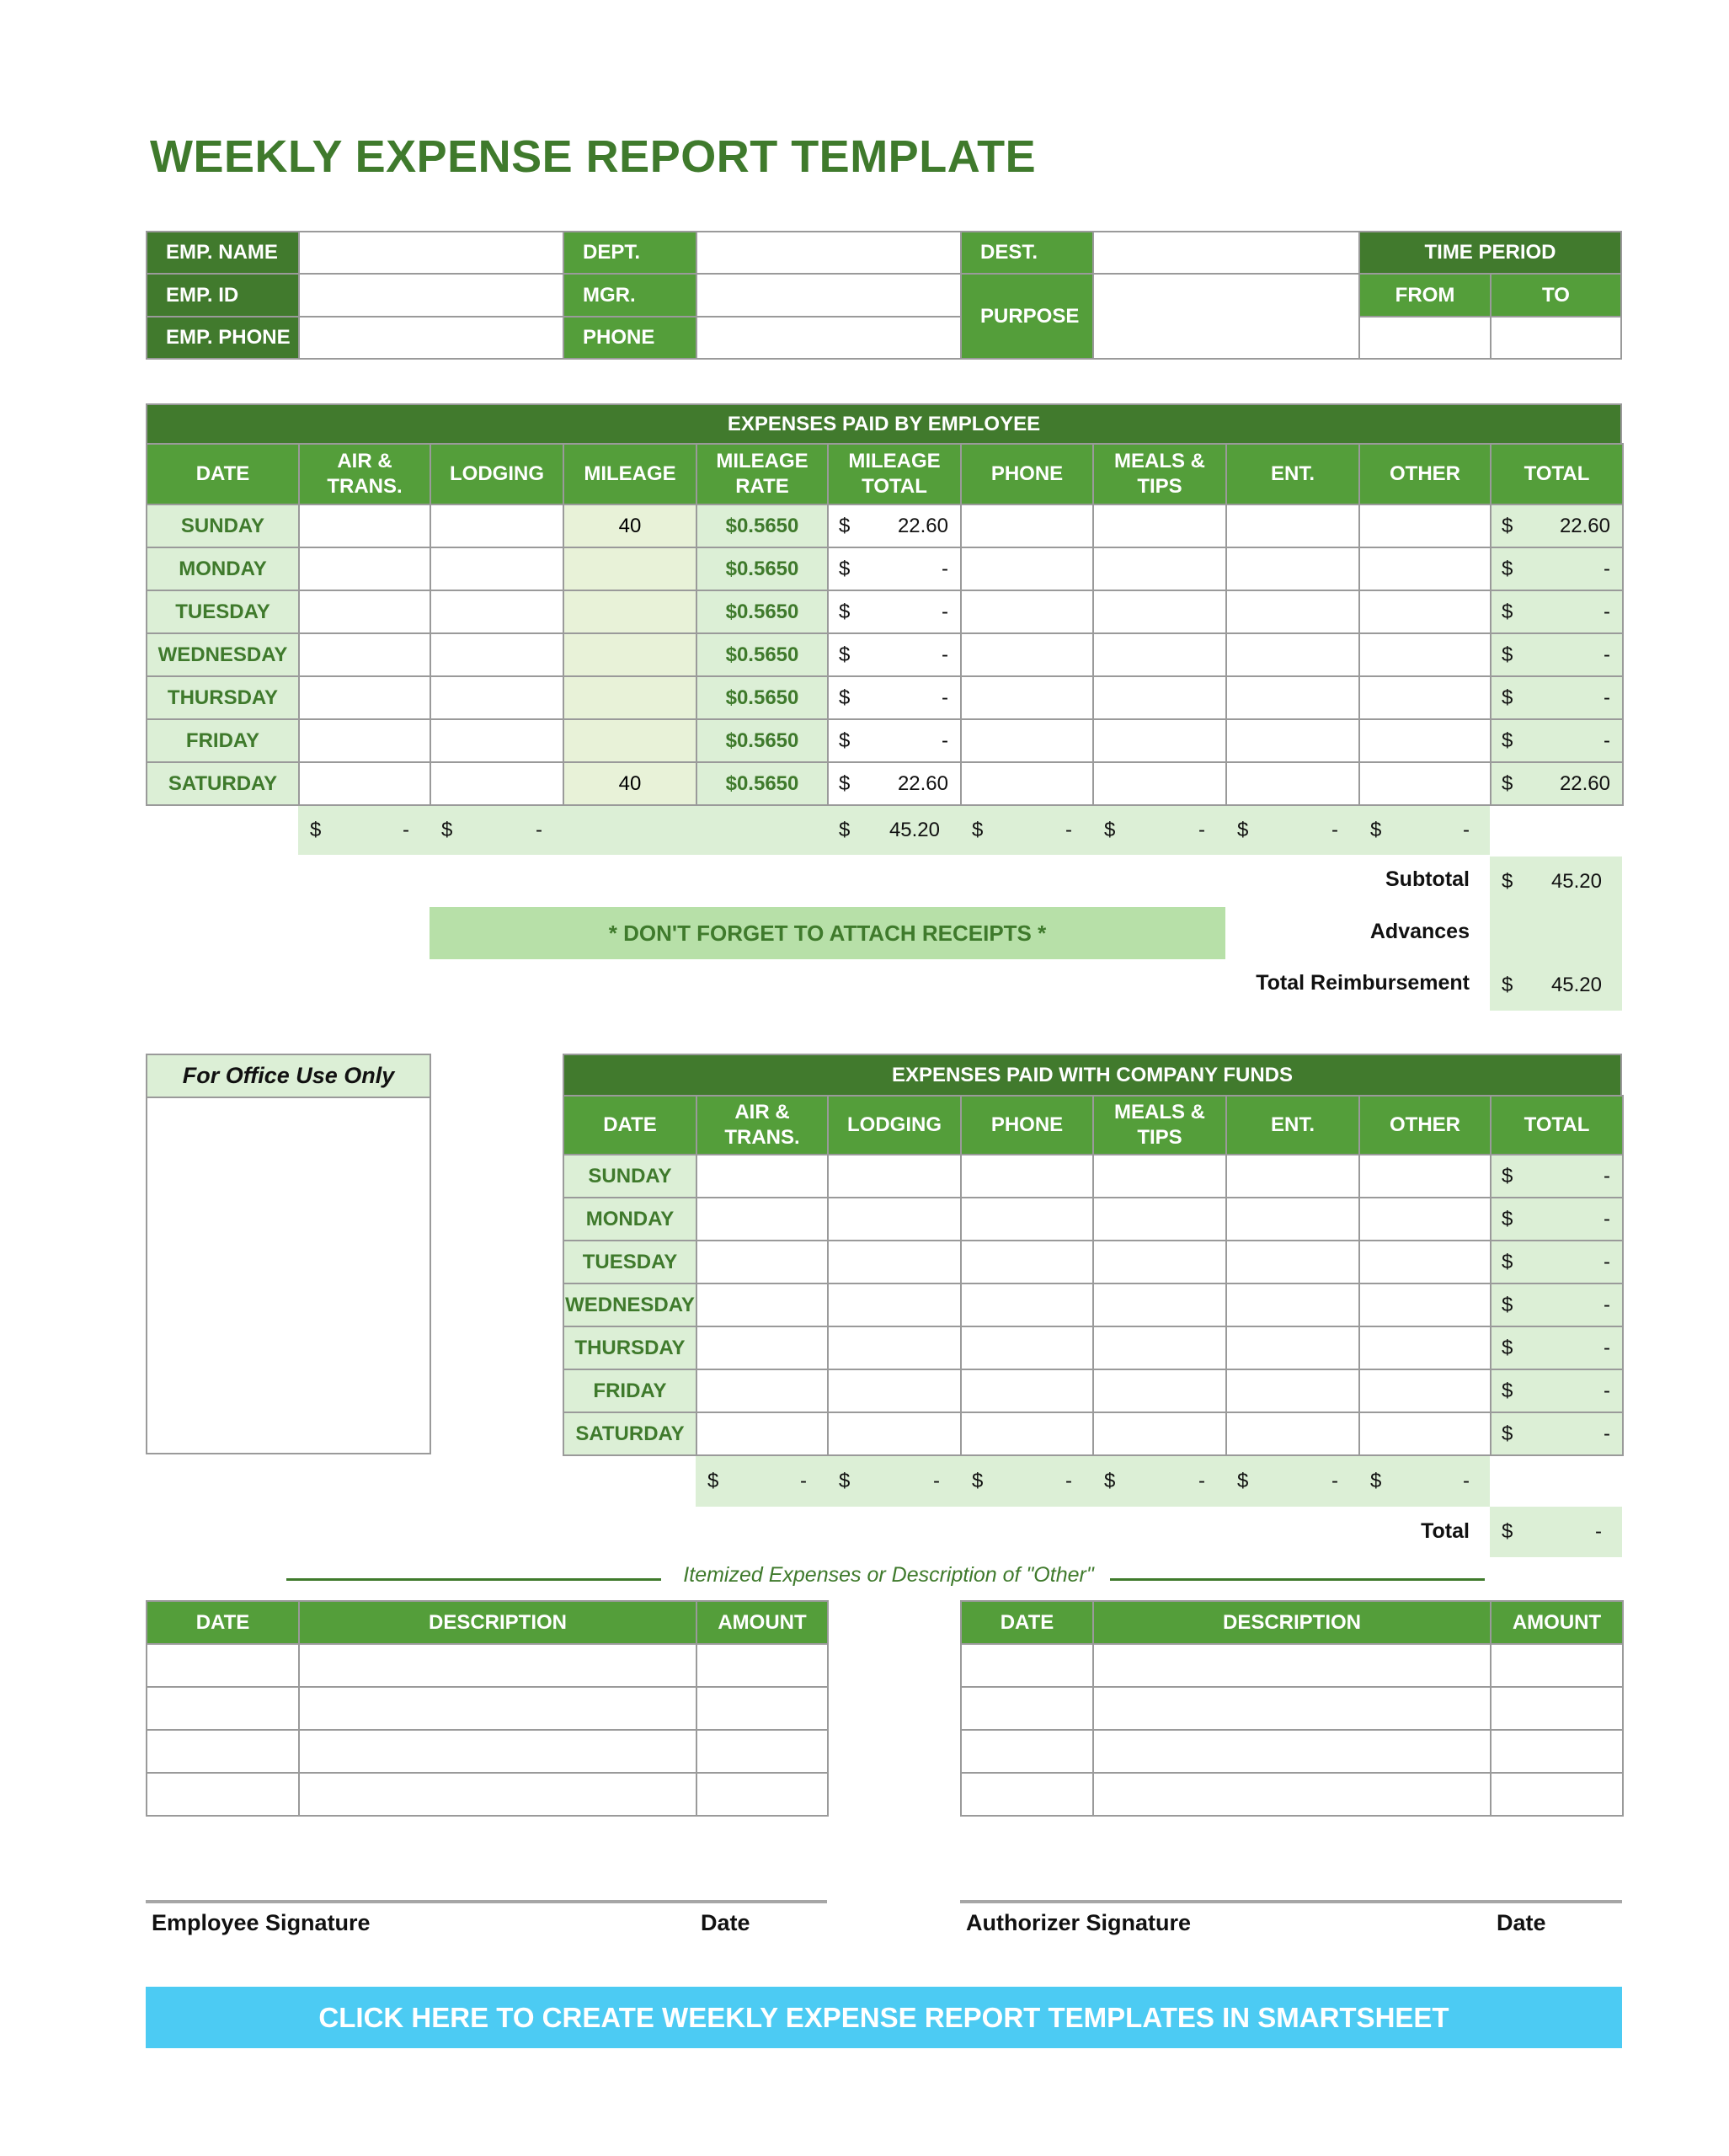  I want to click on phone-field, so click(829, 338).